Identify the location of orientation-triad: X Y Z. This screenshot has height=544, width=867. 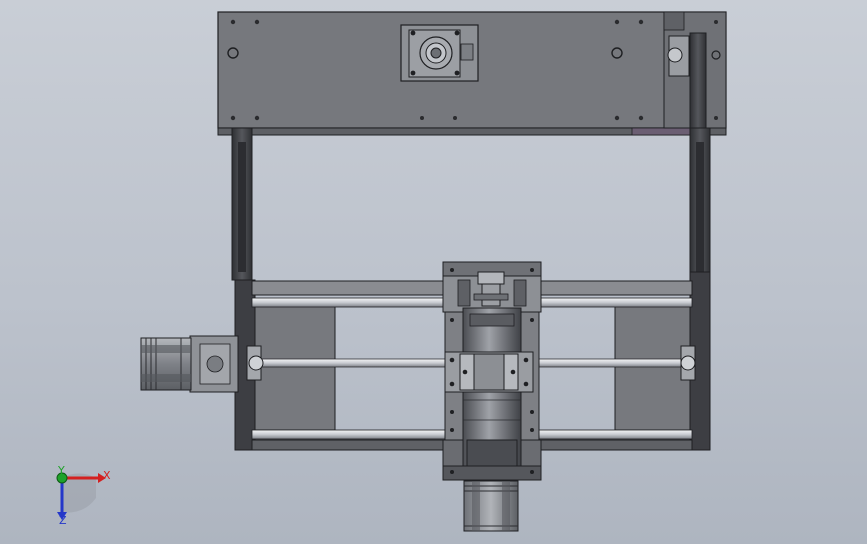
(83, 495).